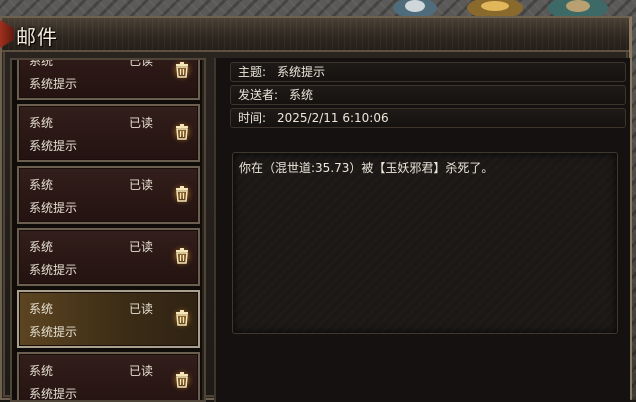 This screenshot has height=402, width=636. What do you see at coordinates (258, 95) in the screenshot?
I see `sender-label: 发送者:` at bounding box center [258, 95].